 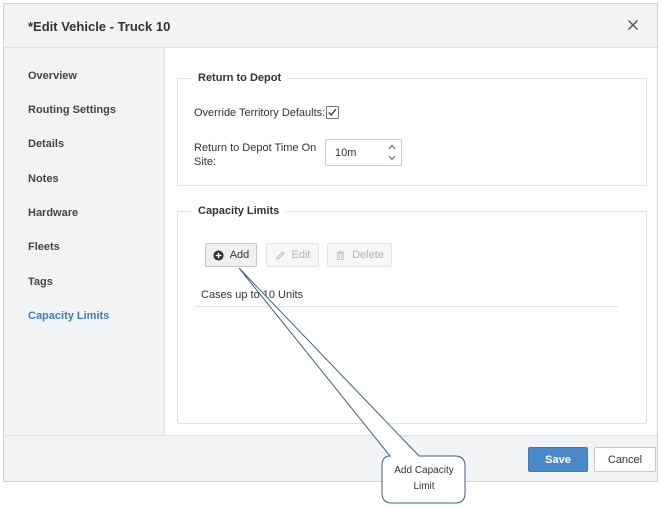 What do you see at coordinates (44, 247) in the screenshot?
I see `sidebar-item-fleets: Fleets` at bounding box center [44, 247].